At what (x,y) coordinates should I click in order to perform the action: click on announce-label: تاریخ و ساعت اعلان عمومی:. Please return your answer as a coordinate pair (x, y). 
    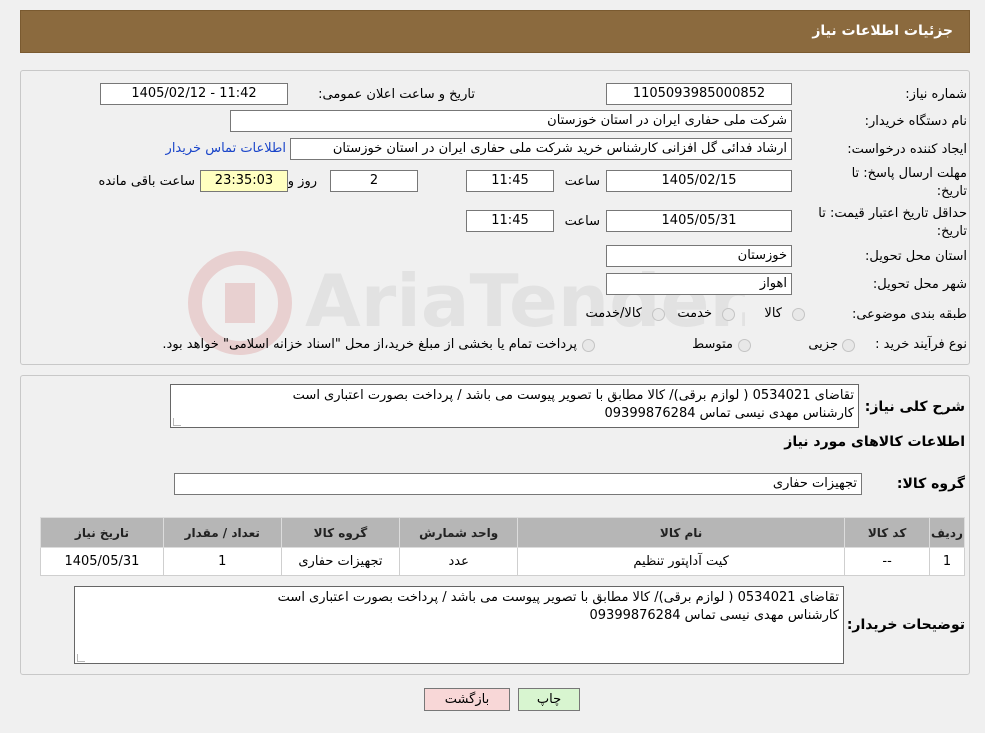
    Looking at the image, I should click on (396, 94).